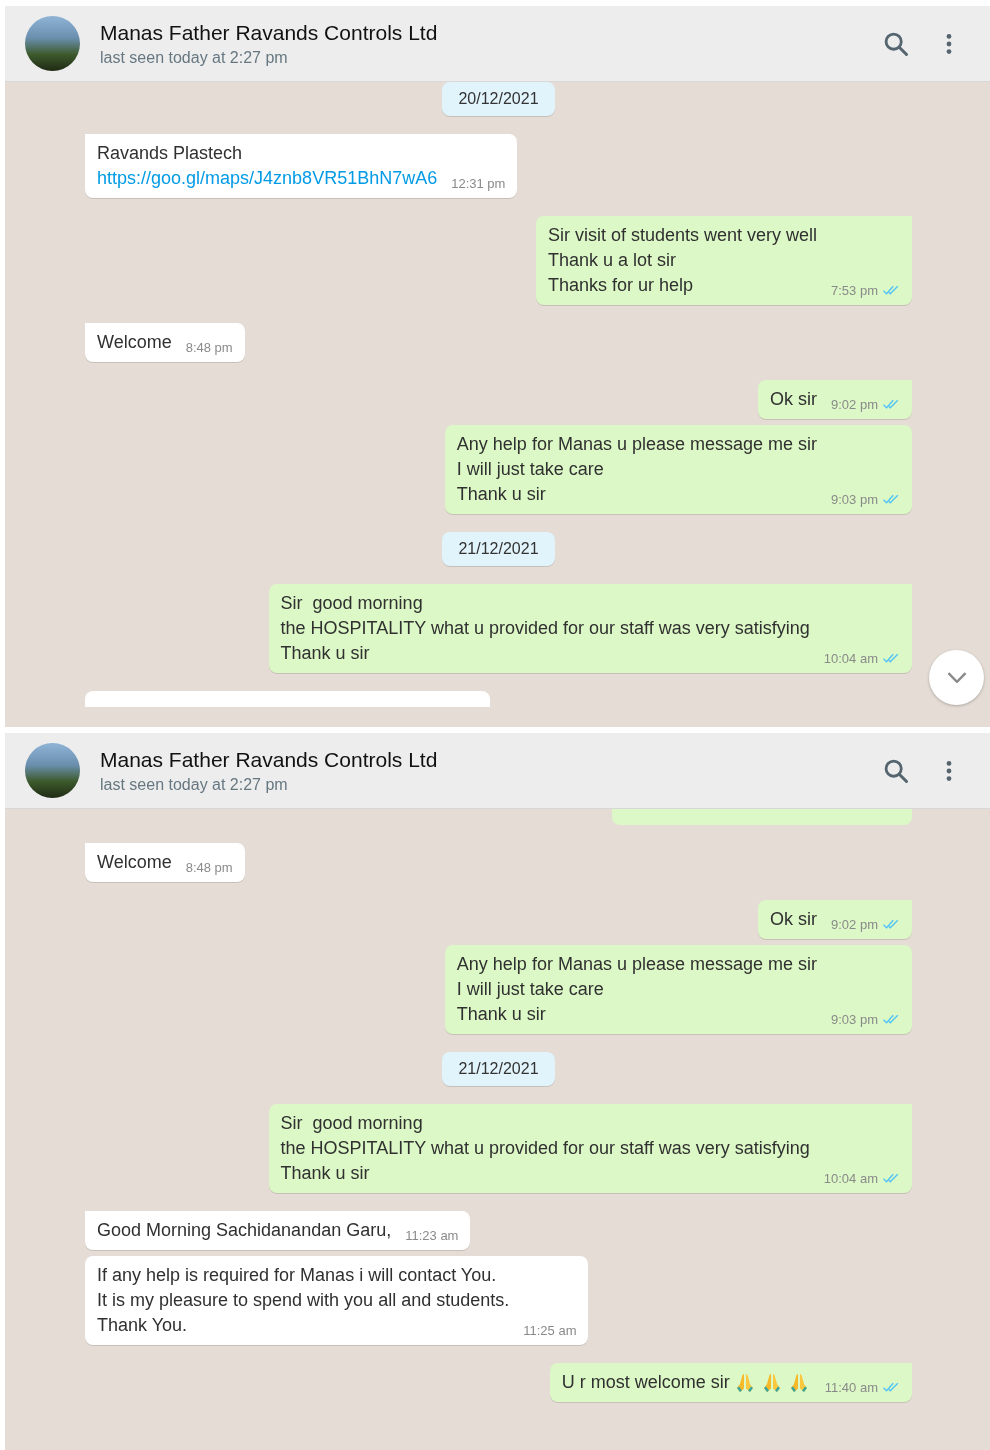 The image size is (990, 1450). I want to click on date-chip: 20/12/2021, so click(498, 99).